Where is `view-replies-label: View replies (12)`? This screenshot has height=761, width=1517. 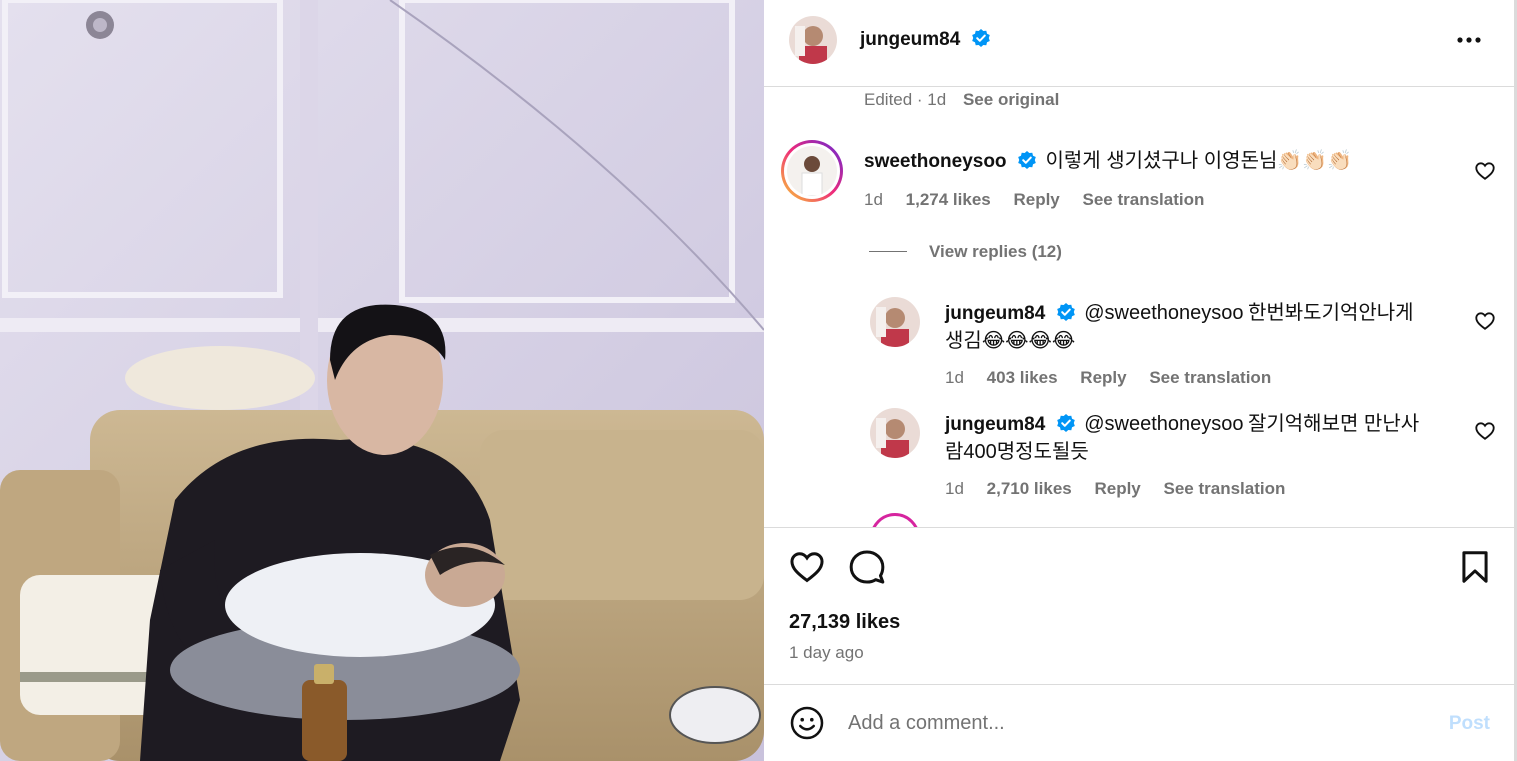
view-replies-label: View replies (12) is located at coordinates (995, 251).